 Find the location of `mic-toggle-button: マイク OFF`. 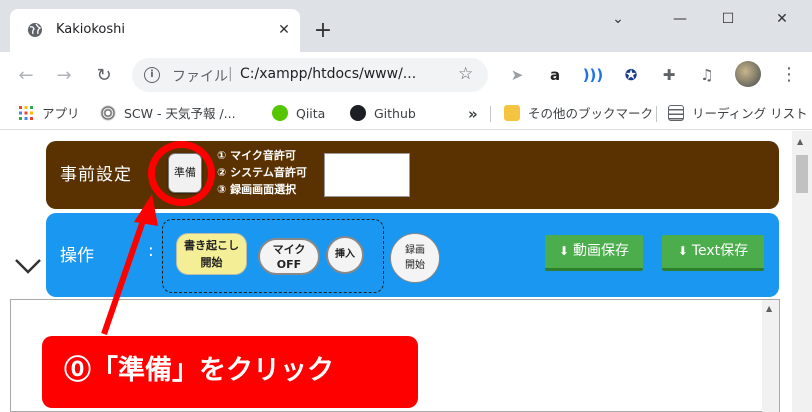

mic-toggle-button: マイク OFF is located at coordinates (289, 256).